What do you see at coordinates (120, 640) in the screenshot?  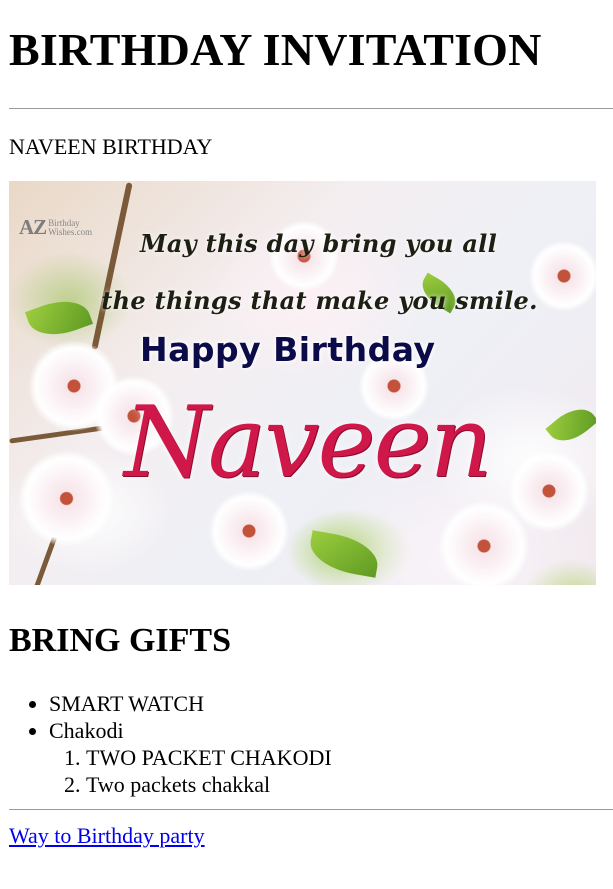 I see `gifts-heading: BRING GIFTS` at bounding box center [120, 640].